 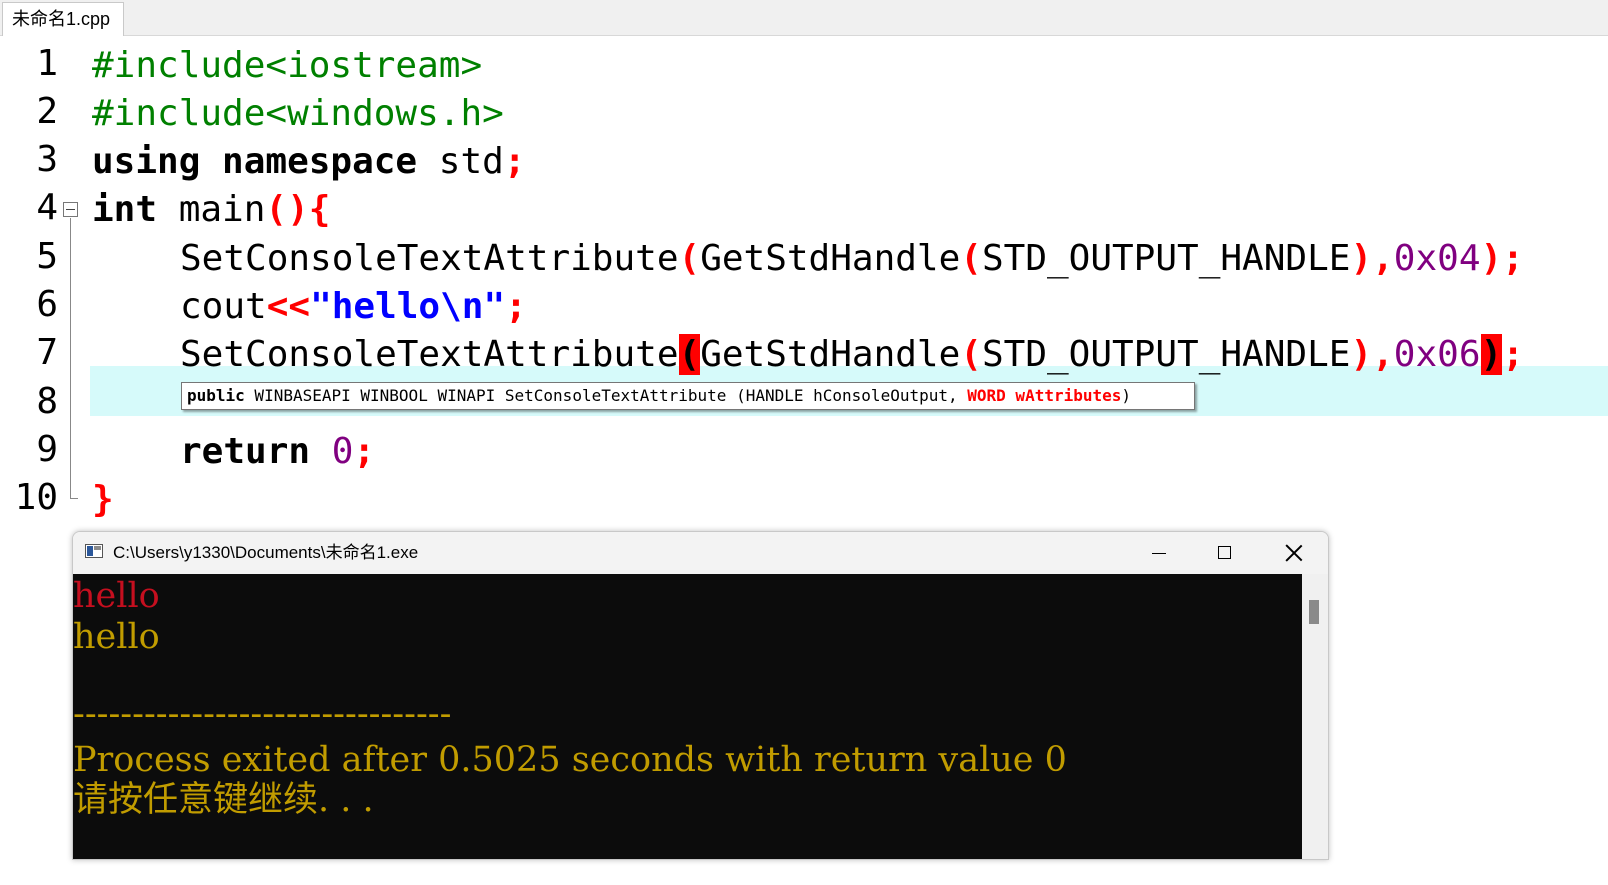 What do you see at coordinates (31, 460) in the screenshot?
I see `line-number-gutter: 1 2 3 4 5 6 7 8 9 10` at bounding box center [31, 460].